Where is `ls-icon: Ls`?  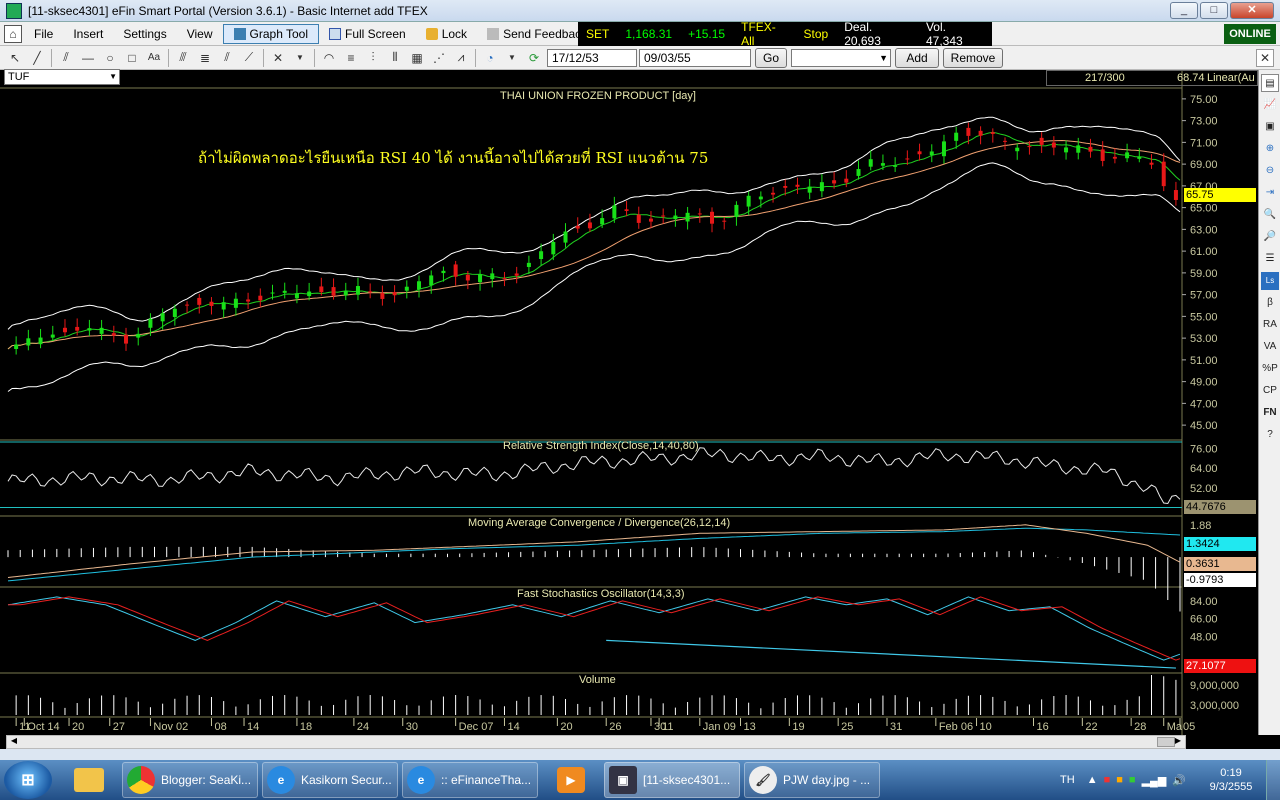 ls-icon: Ls is located at coordinates (1270, 281).